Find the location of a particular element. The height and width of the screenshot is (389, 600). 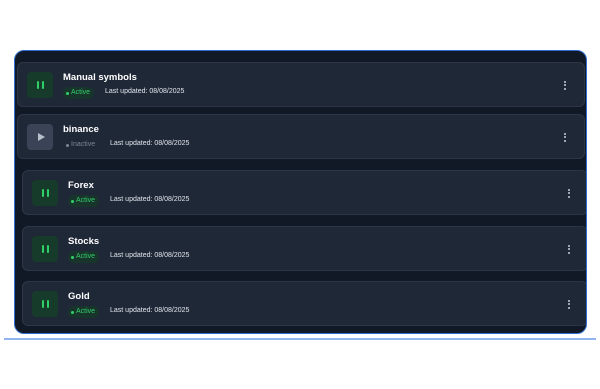

list-item-forex: Forex Active Last updated: 08/08/2025 is located at coordinates (304, 192).